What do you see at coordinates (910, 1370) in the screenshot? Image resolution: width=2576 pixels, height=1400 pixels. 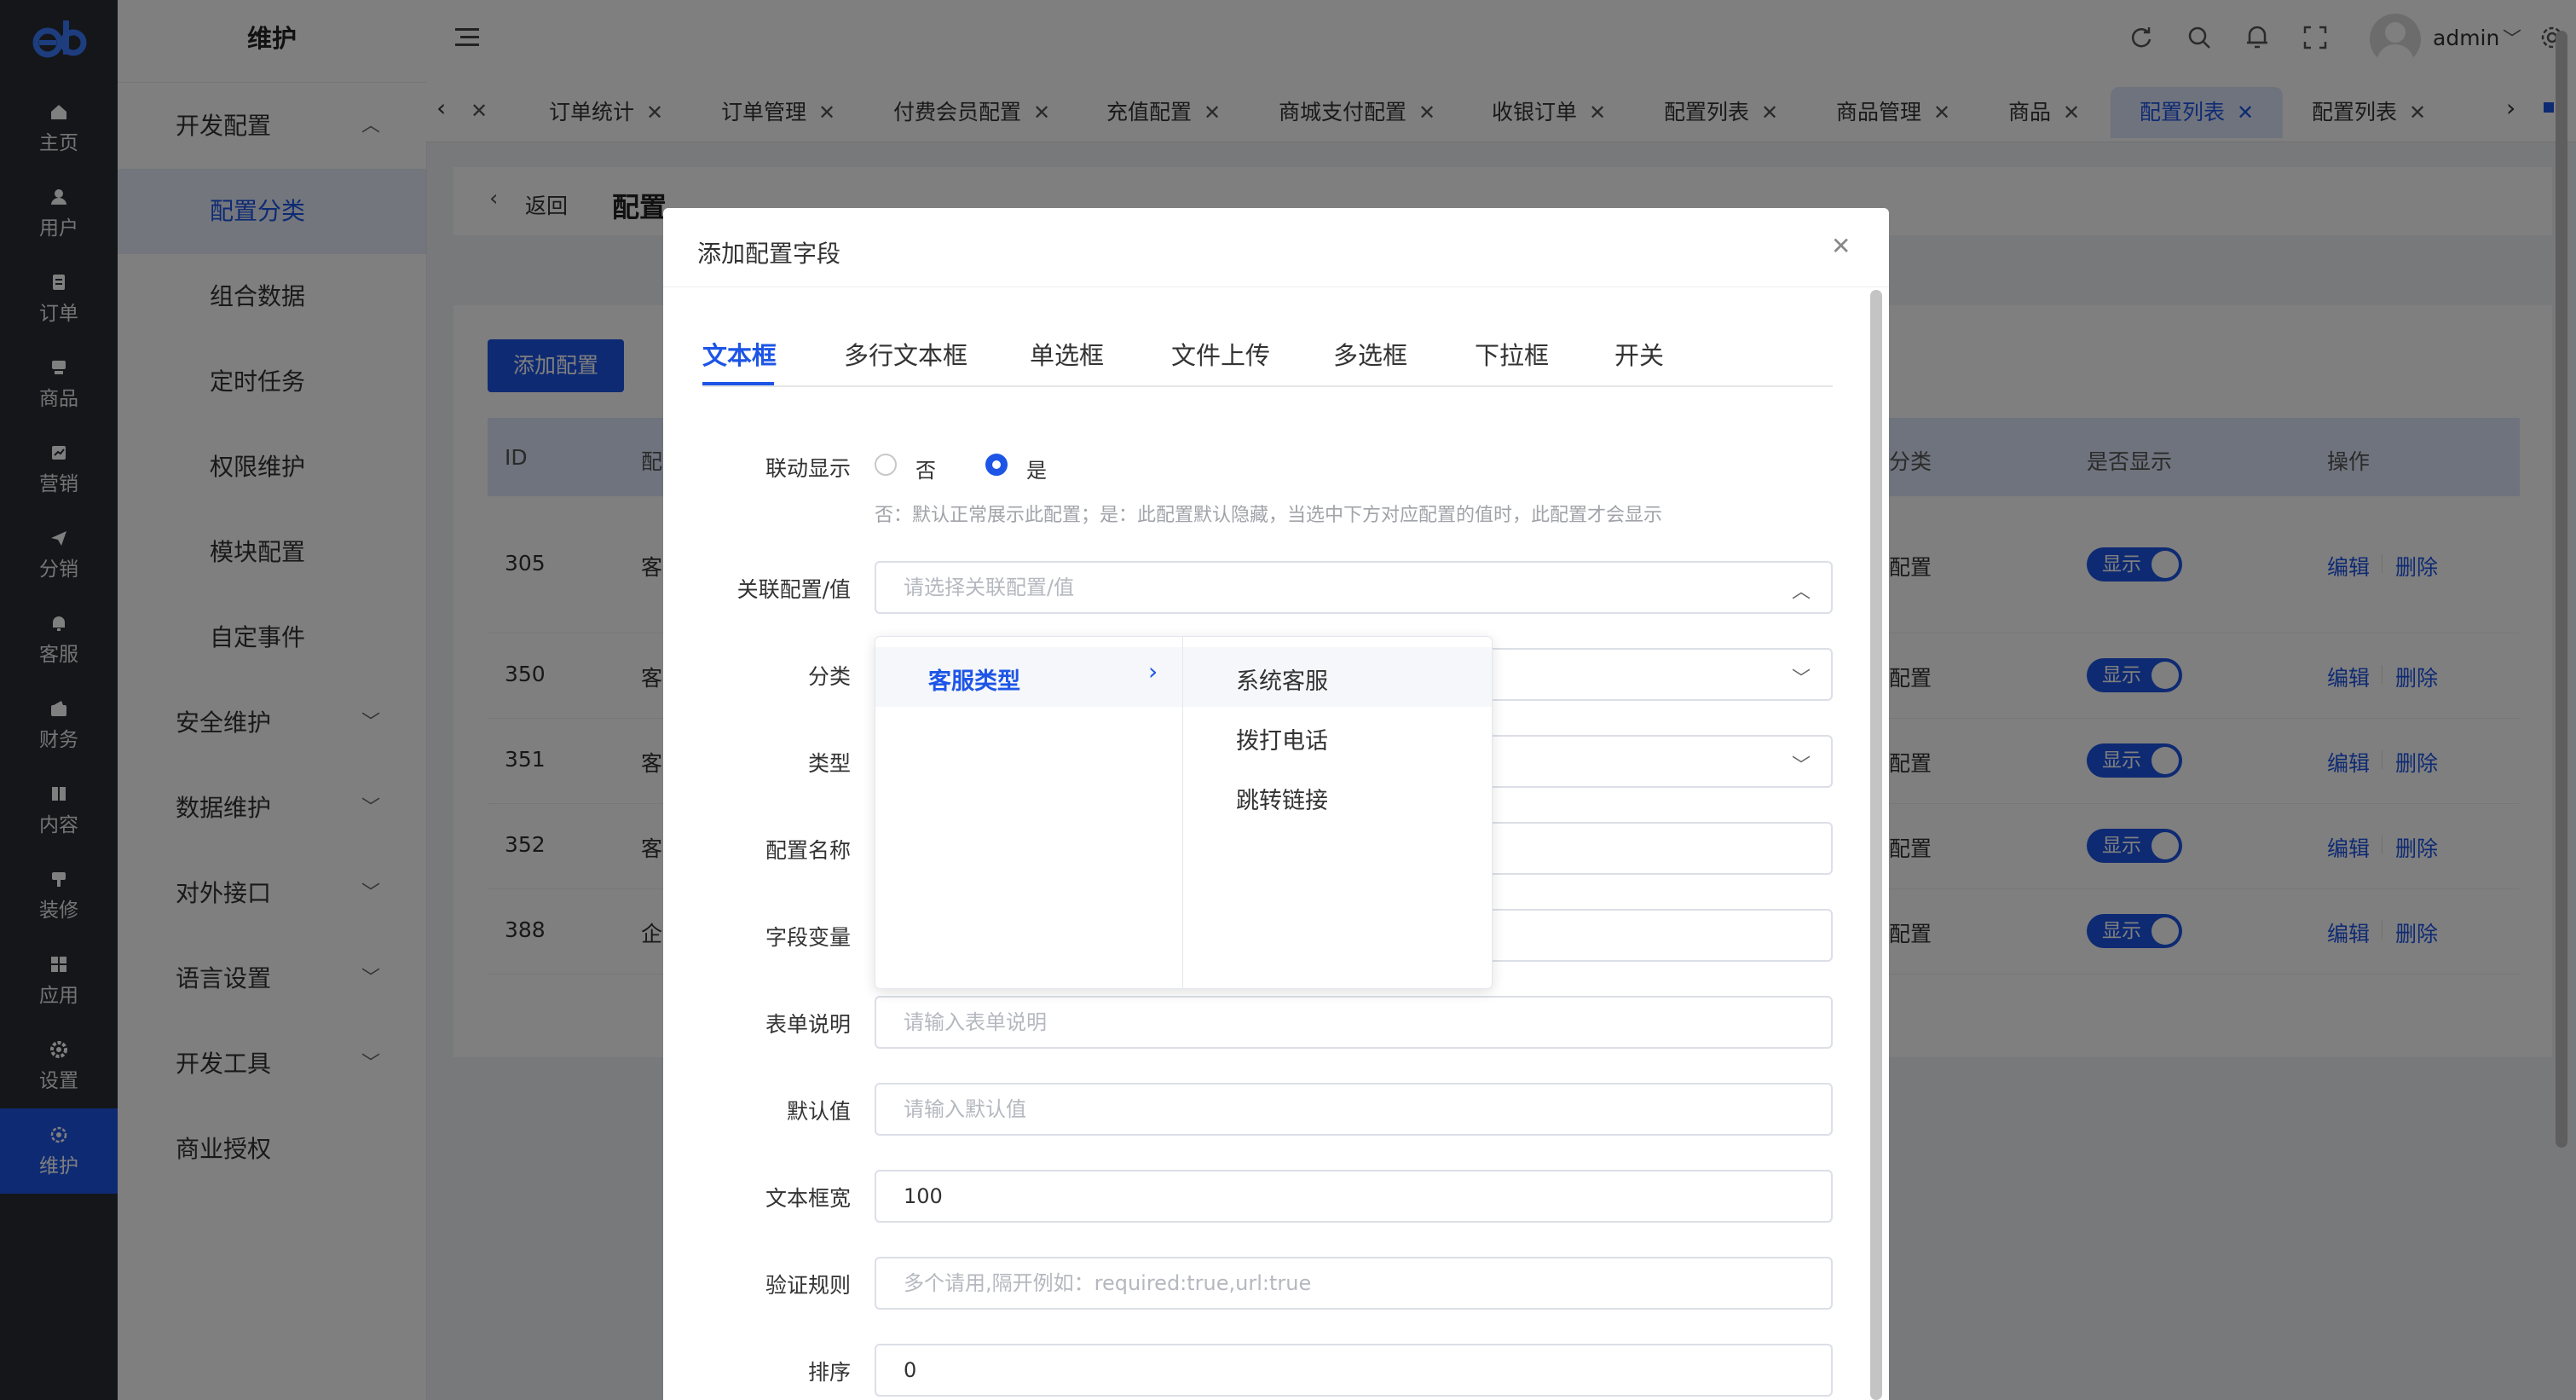 I see `sort-value: 0` at bounding box center [910, 1370].